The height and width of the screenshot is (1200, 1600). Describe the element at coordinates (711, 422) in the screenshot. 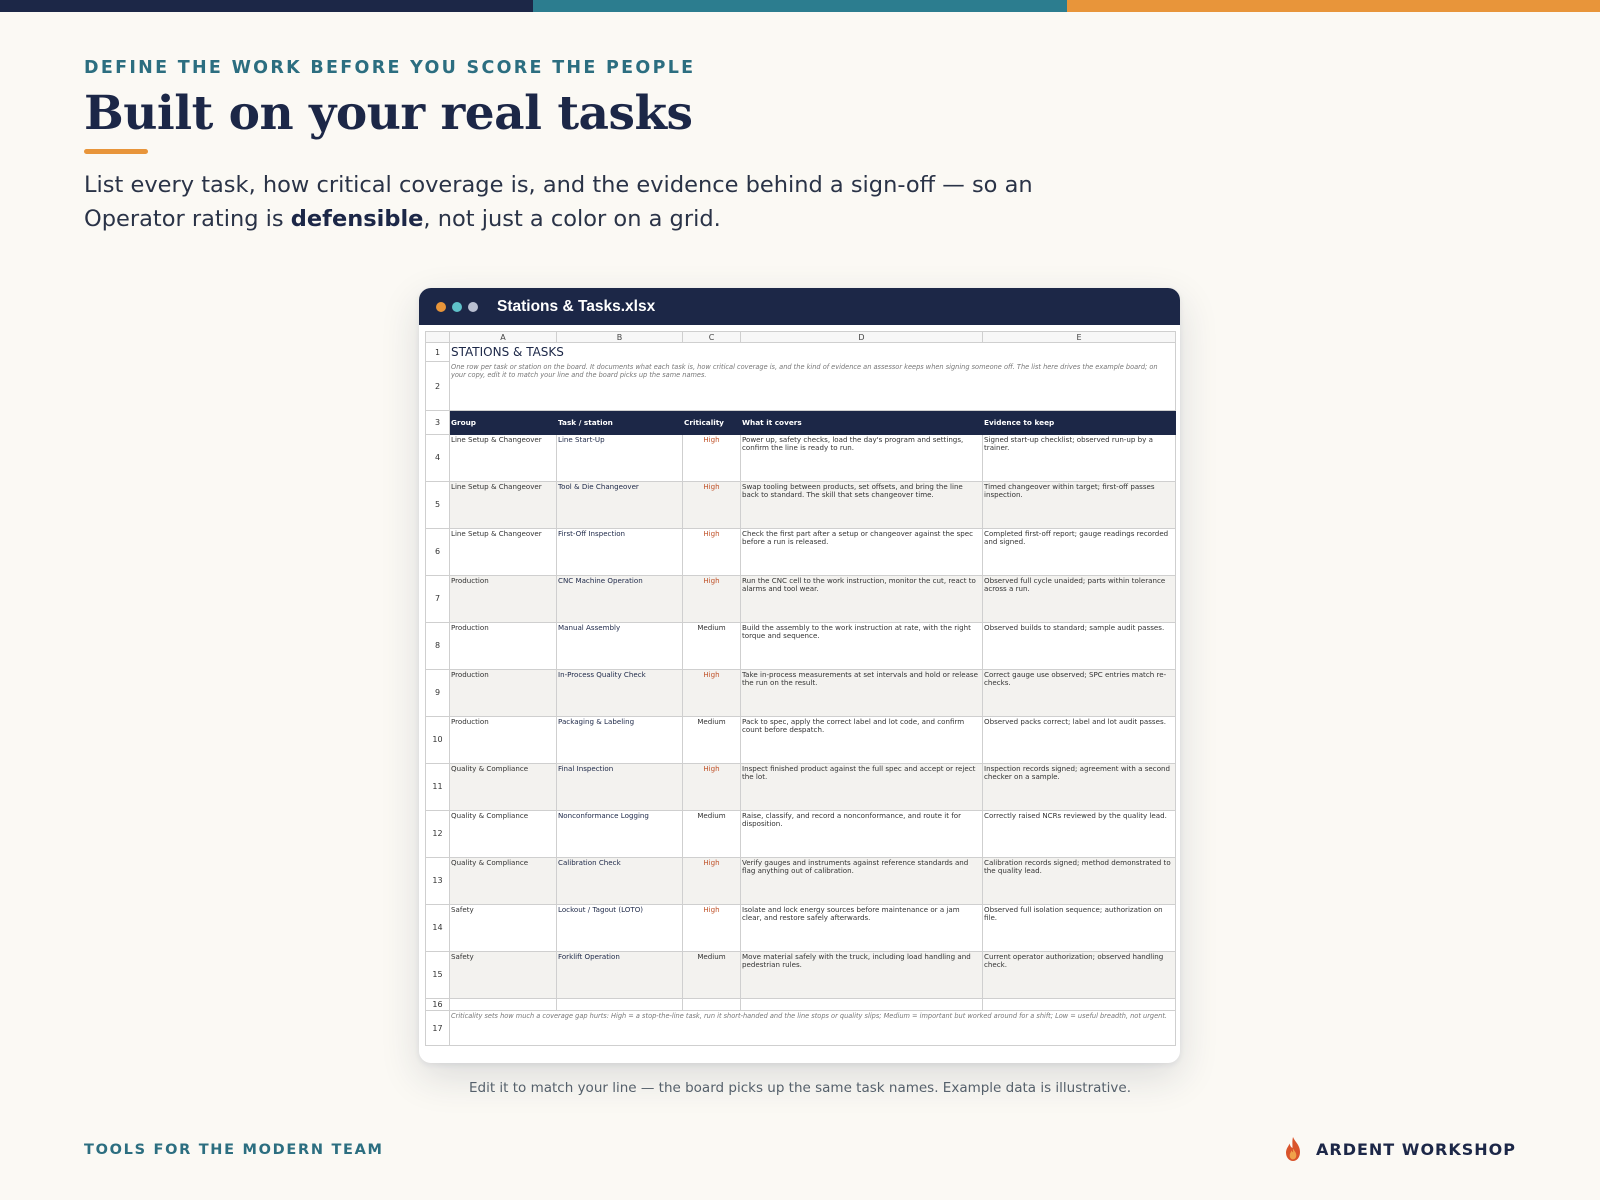

I see `header-criticality: Criticality` at that location.